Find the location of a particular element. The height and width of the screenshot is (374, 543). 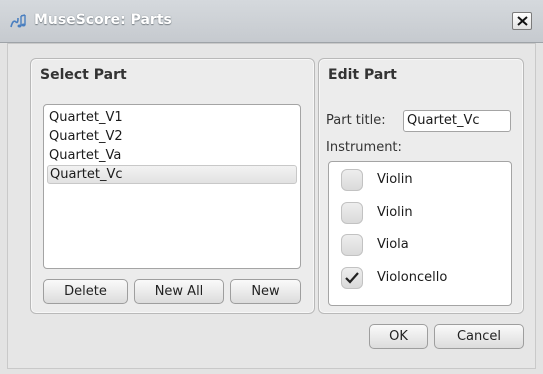

musescore-icon is located at coordinates (20, 21).